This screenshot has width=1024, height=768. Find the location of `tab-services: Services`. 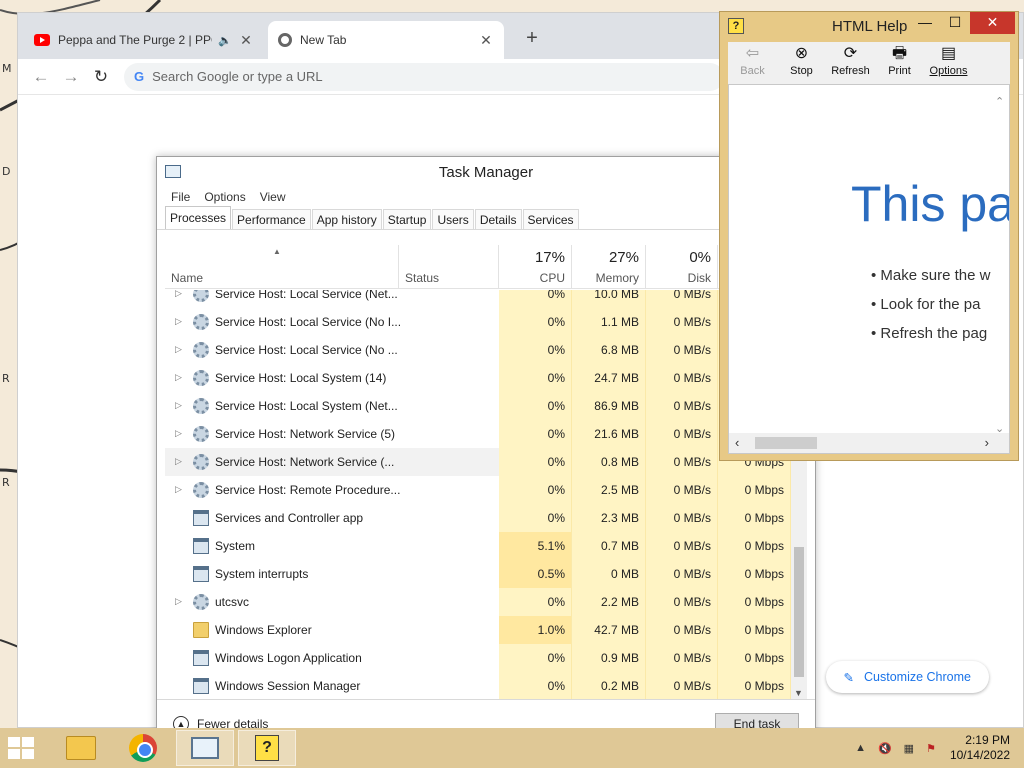

tab-services: Services is located at coordinates (550, 219).